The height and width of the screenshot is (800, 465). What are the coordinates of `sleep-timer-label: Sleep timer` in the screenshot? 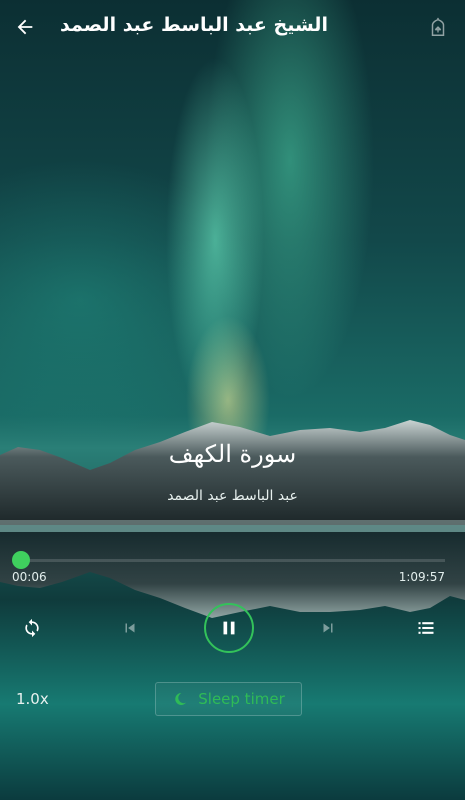 It's located at (241, 699).